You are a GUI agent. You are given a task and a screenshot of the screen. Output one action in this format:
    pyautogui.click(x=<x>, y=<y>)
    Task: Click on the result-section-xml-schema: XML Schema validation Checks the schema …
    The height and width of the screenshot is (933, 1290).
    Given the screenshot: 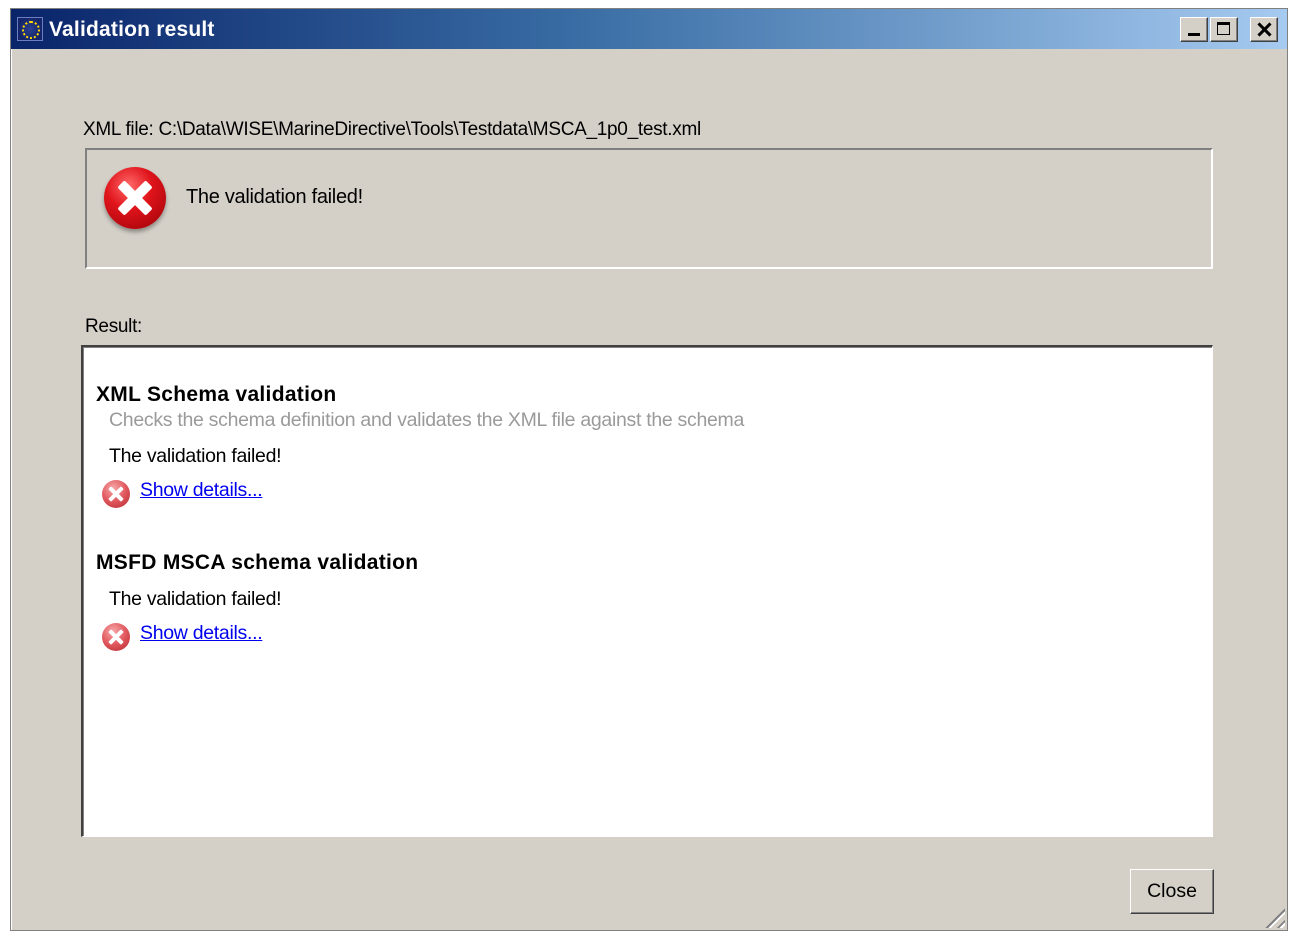 What is the action you would take?
    pyautogui.click(x=420, y=445)
    